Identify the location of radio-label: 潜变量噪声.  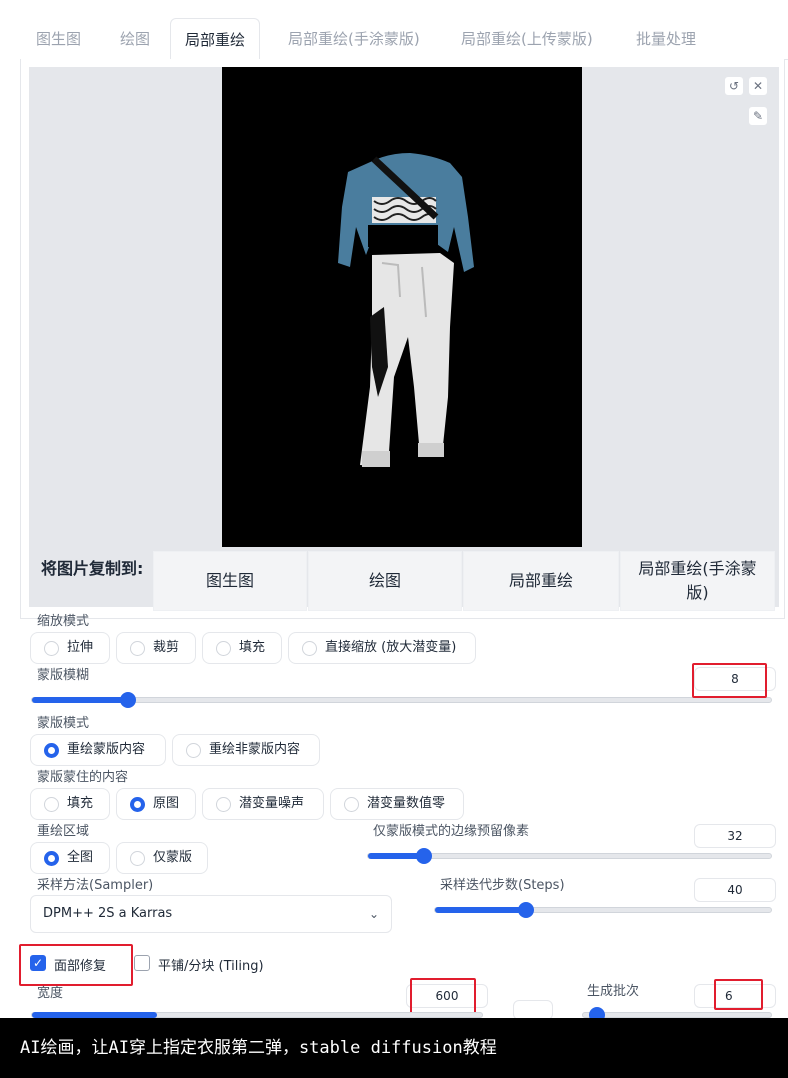
(272, 803).